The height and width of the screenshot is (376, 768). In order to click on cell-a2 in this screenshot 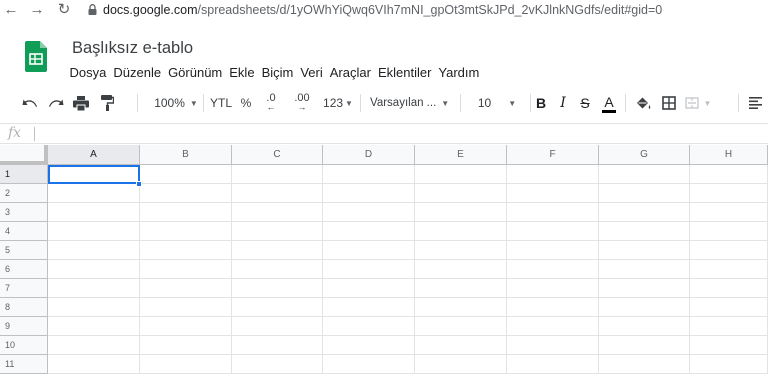, I will do `click(94, 193)`.